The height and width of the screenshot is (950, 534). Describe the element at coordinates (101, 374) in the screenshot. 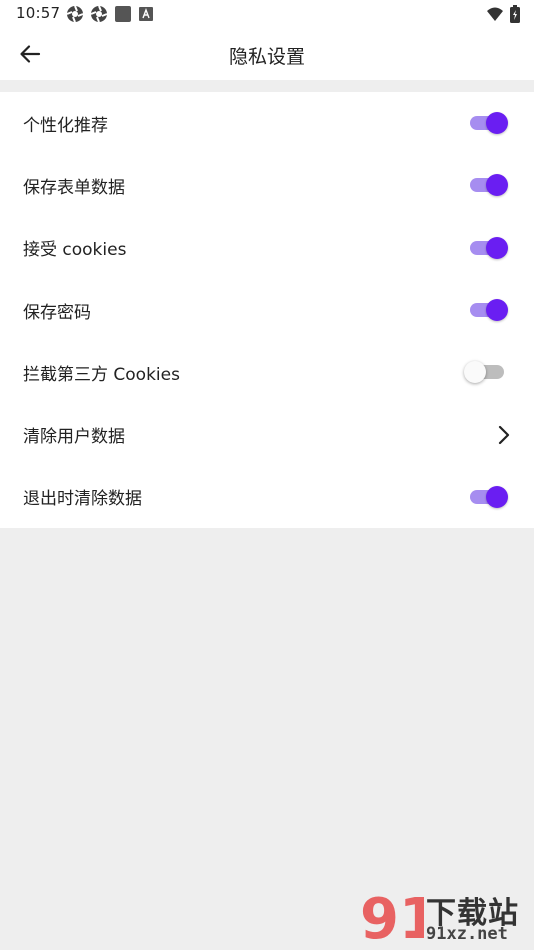

I see `setting-label: 拦截第三方 Cookies` at that location.